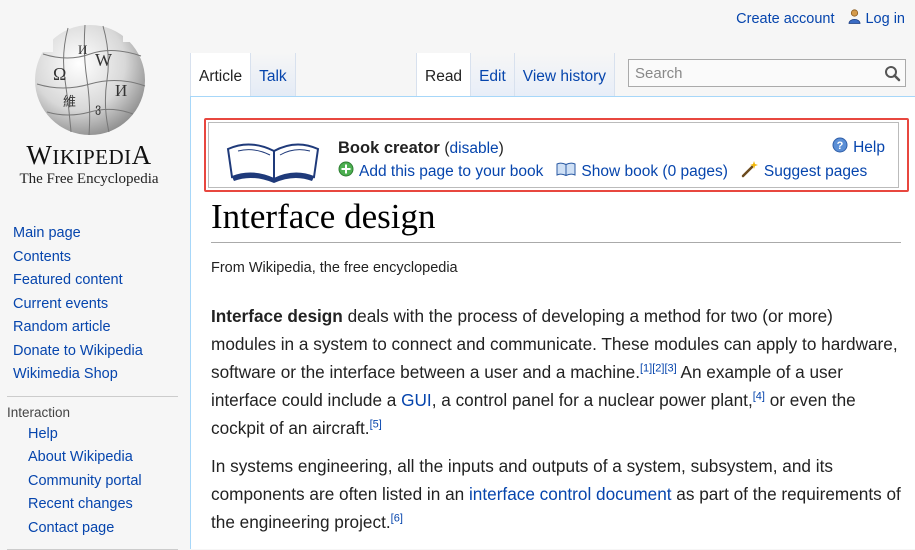 This screenshot has width=915, height=550. I want to click on sidebar-item-label: Main page, so click(47, 233).